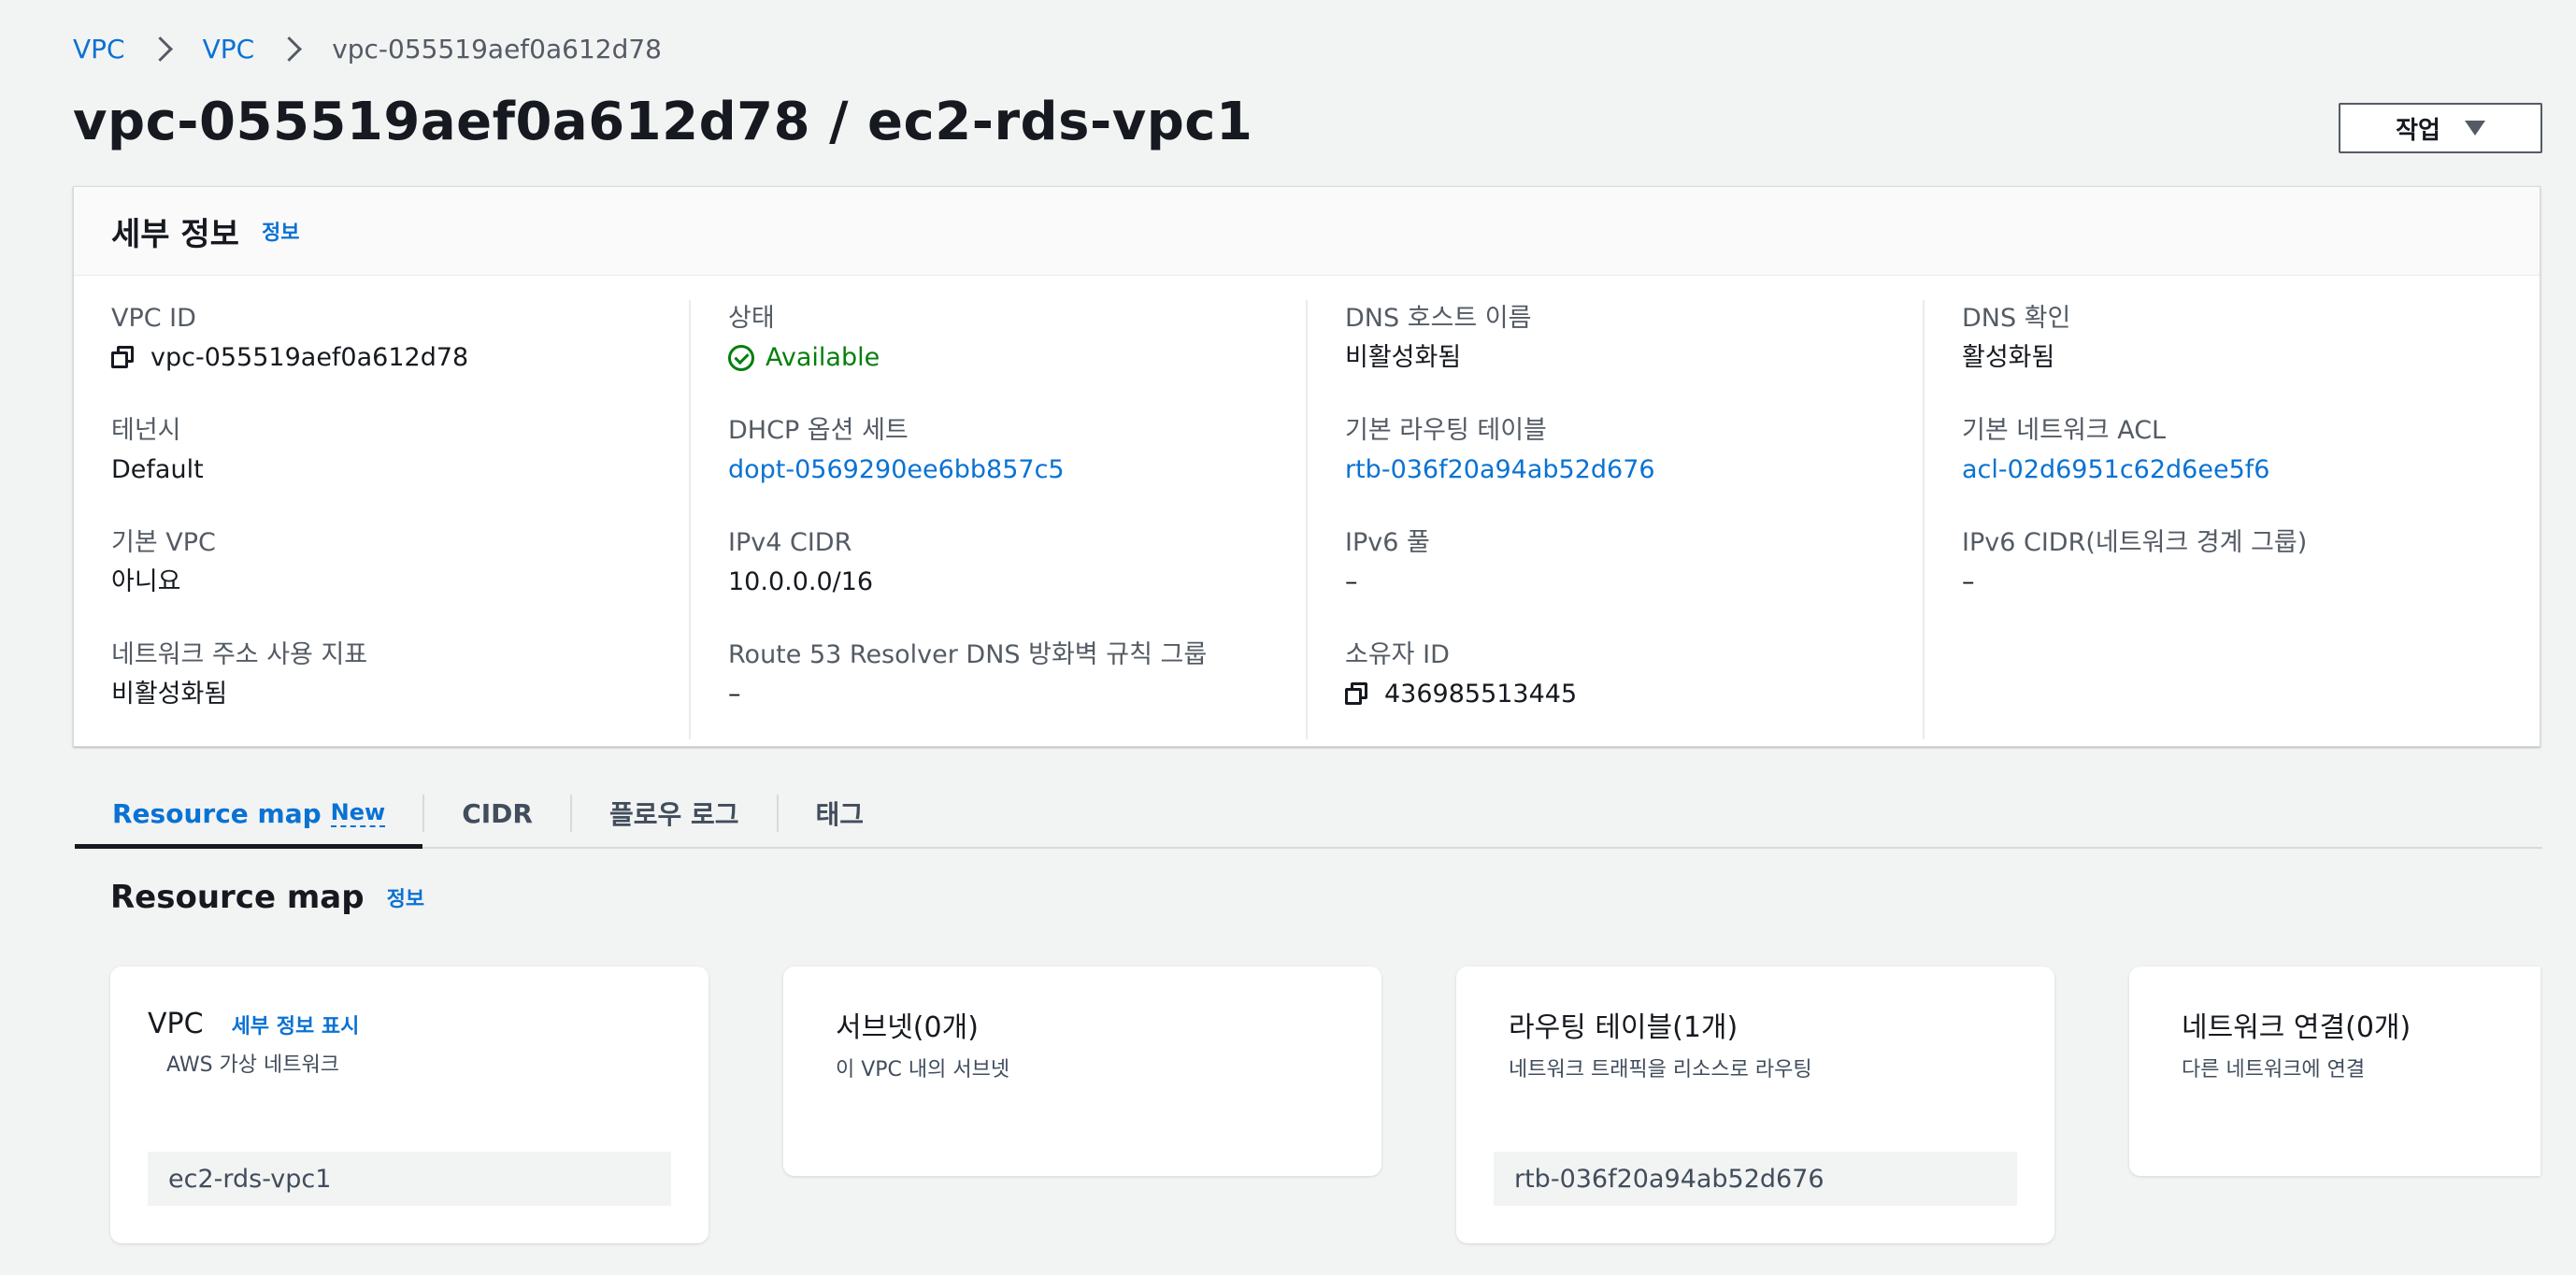 Image resolution: width=2576 pixels, height=1275 pixels. I want to click on field-vpc-id: VPC ID vpc-055519aef0a612d78, so click(400, 356).